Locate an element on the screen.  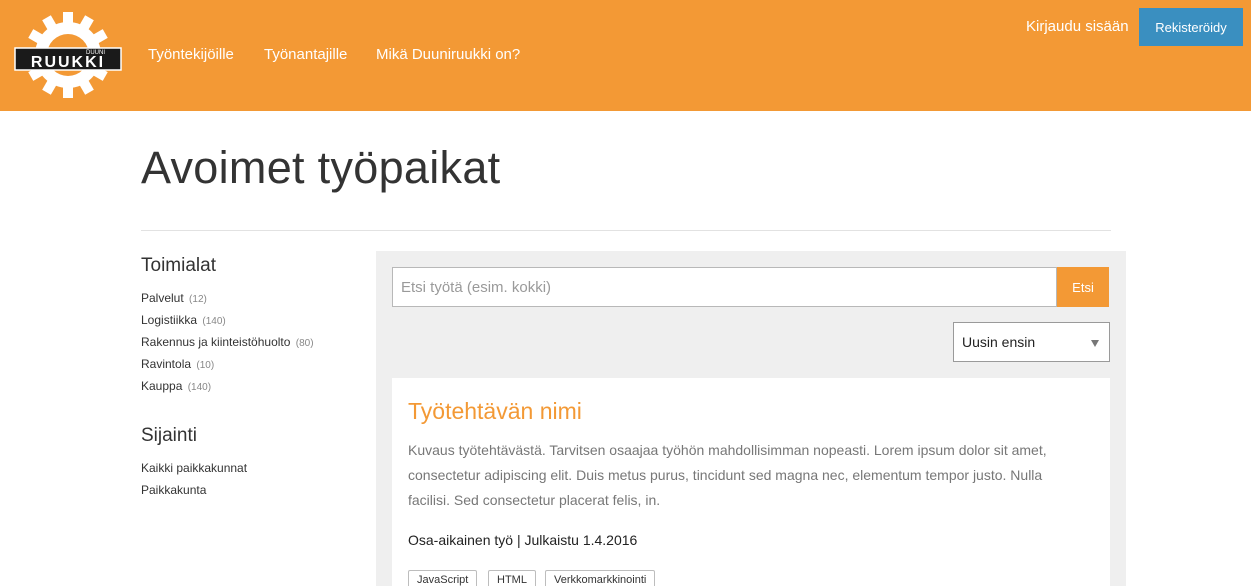
dropdown-caret-icon is located at coordinates (1095, 343).